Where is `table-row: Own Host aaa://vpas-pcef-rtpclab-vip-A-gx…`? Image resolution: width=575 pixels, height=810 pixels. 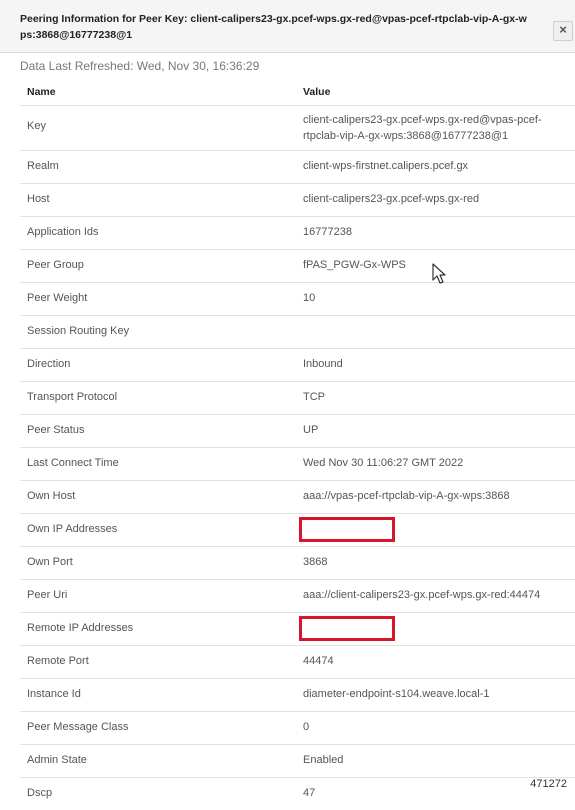 table-row: Own Host aaa://vpas-pcef-rtpclab-vip-A-gx… is located at coordinates (297, 496).